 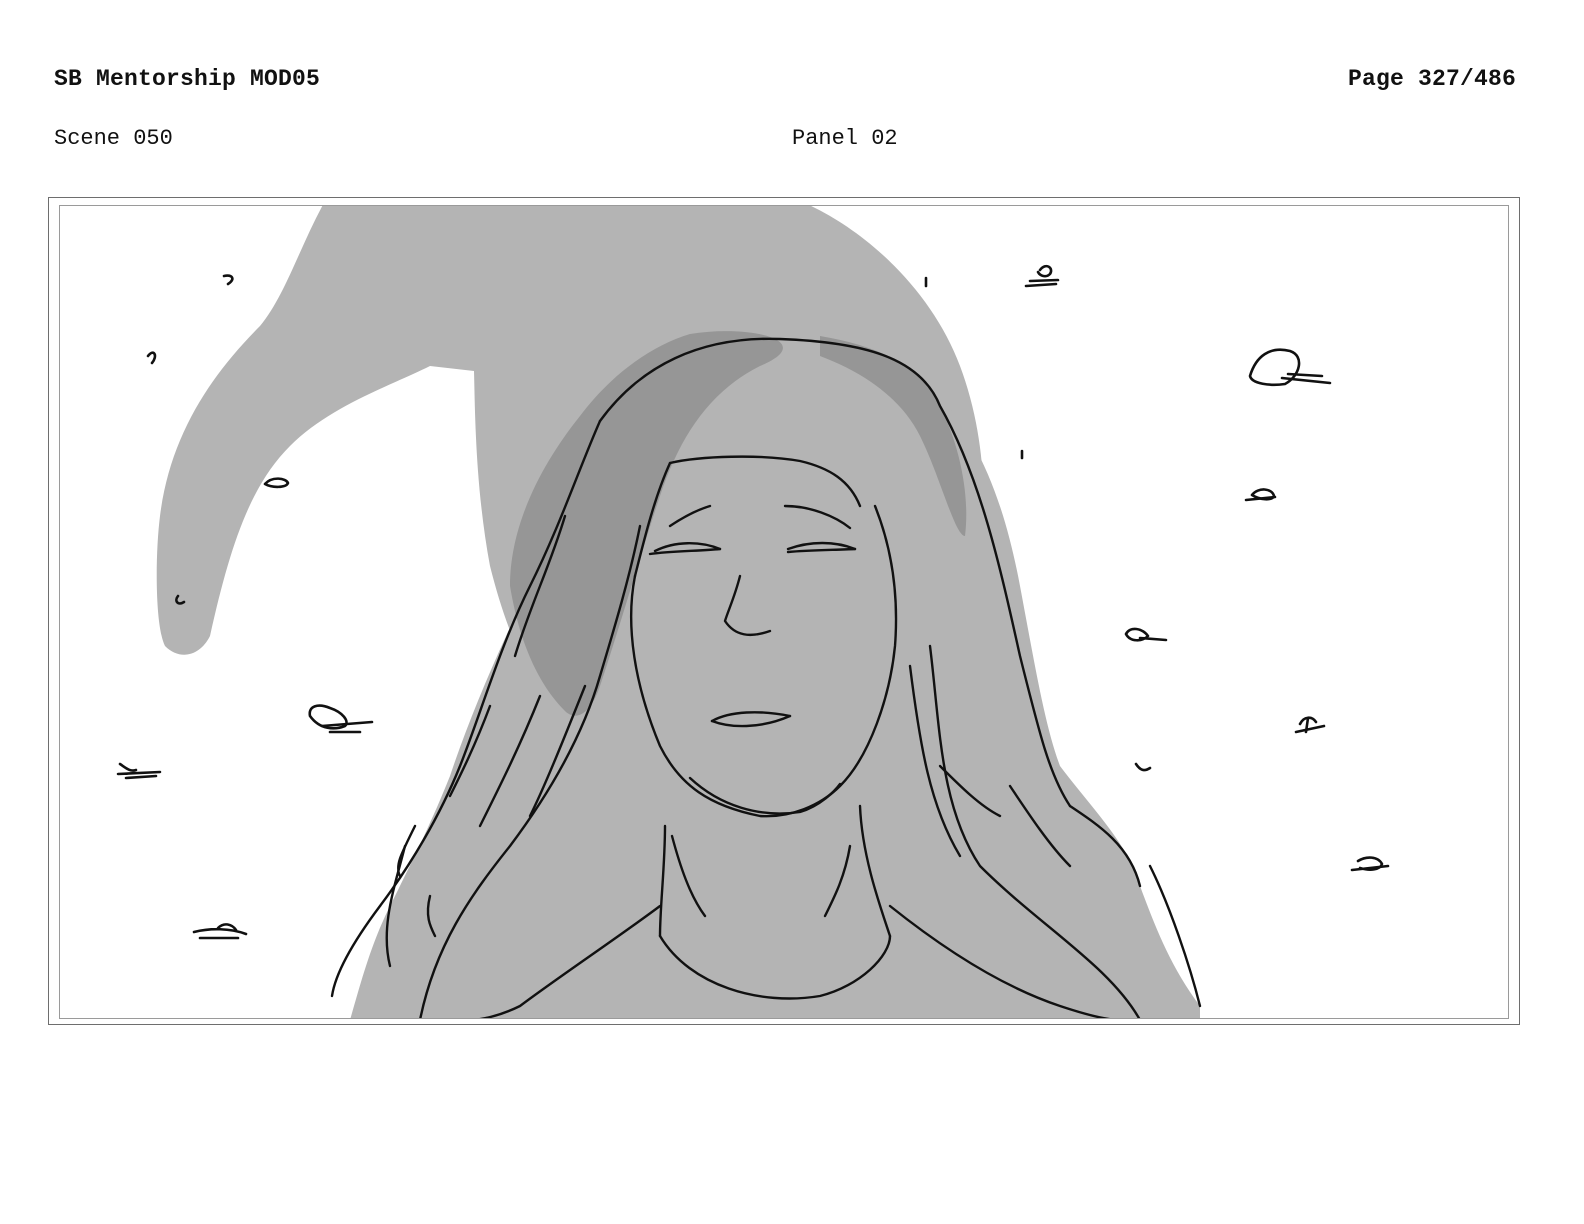 I want to click on scene-label: Scene 050, so click(x=113, y=138).